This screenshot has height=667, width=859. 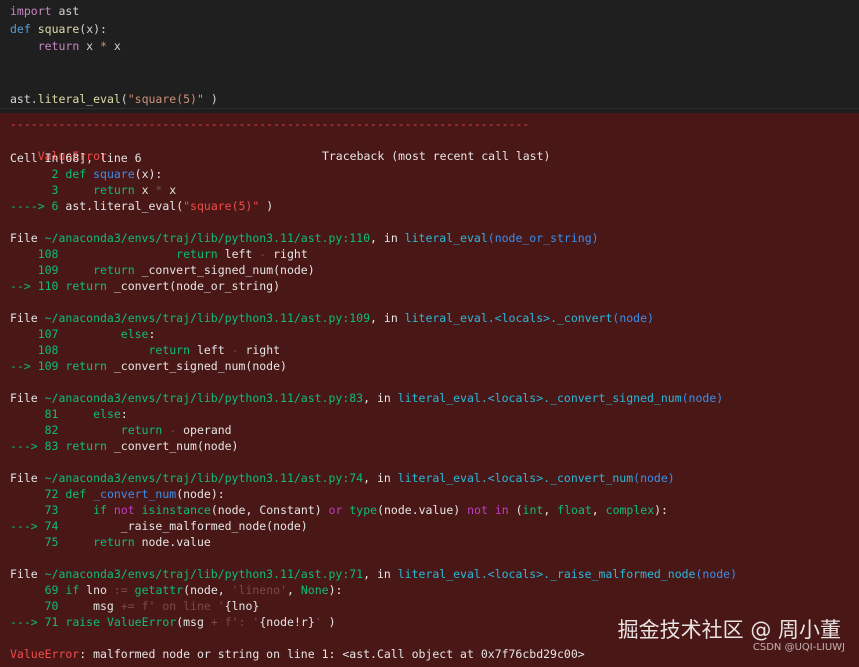 I want to click on traceback-line: ---> 83 return _convert_num(node), so click(x=124, y=446).